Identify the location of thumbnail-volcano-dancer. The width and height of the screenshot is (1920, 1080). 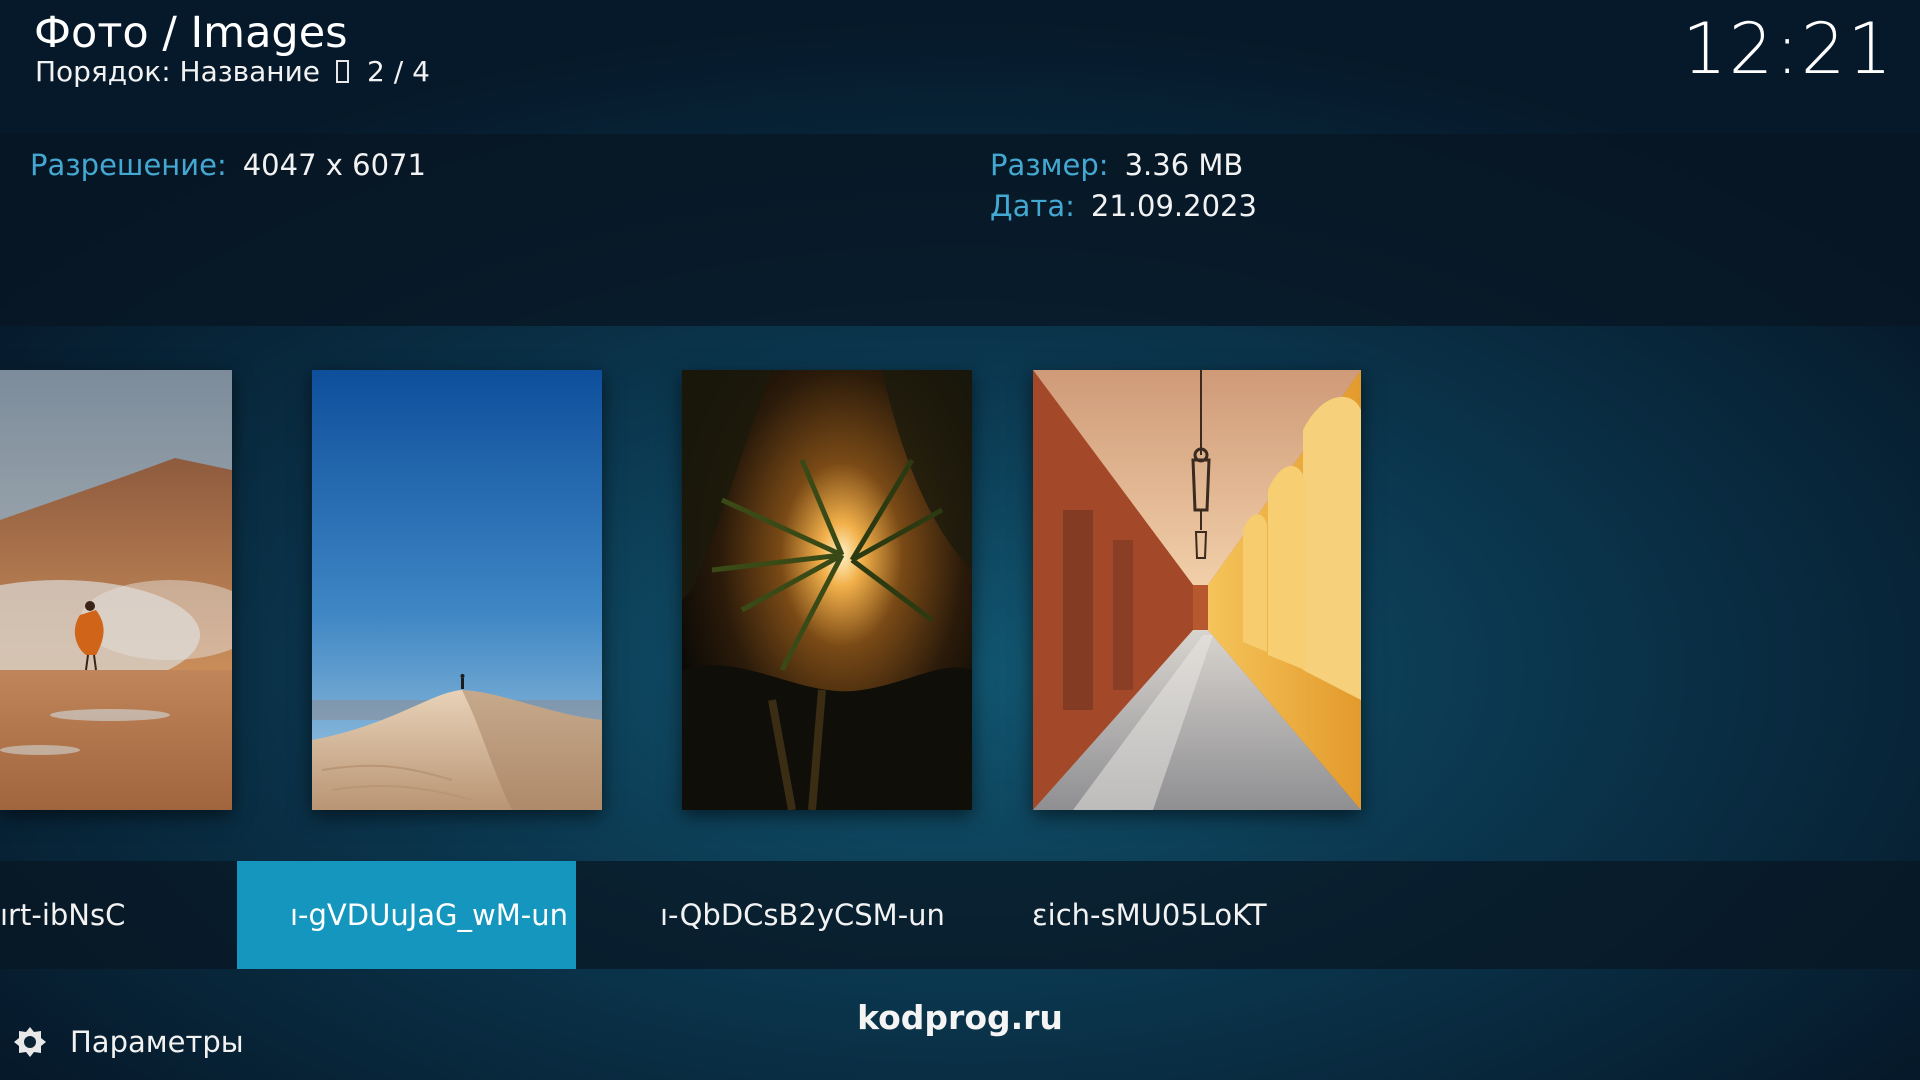
(116, 590).